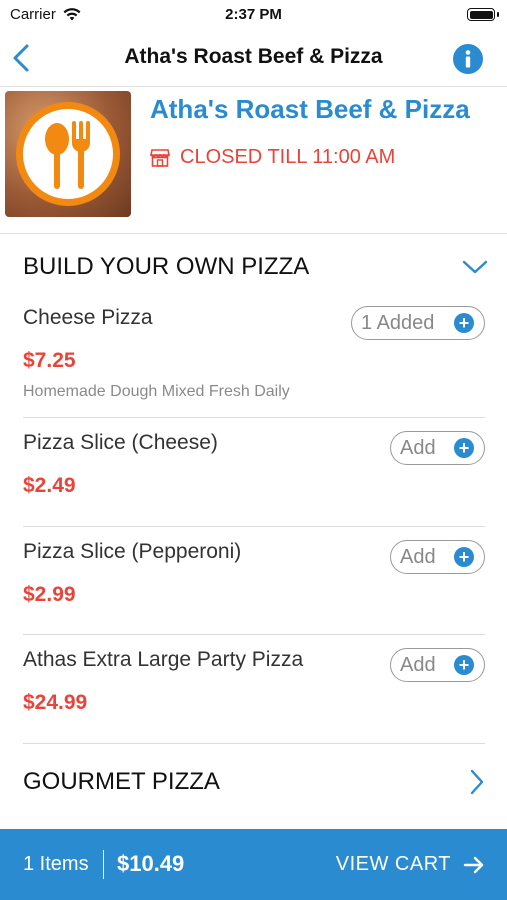 This screenshot has height=900, width=507. What do you see at coordinates (398, 322) in the screenshot?
I see `add-button-label: 1 Added` at bounding box center [398, 322].